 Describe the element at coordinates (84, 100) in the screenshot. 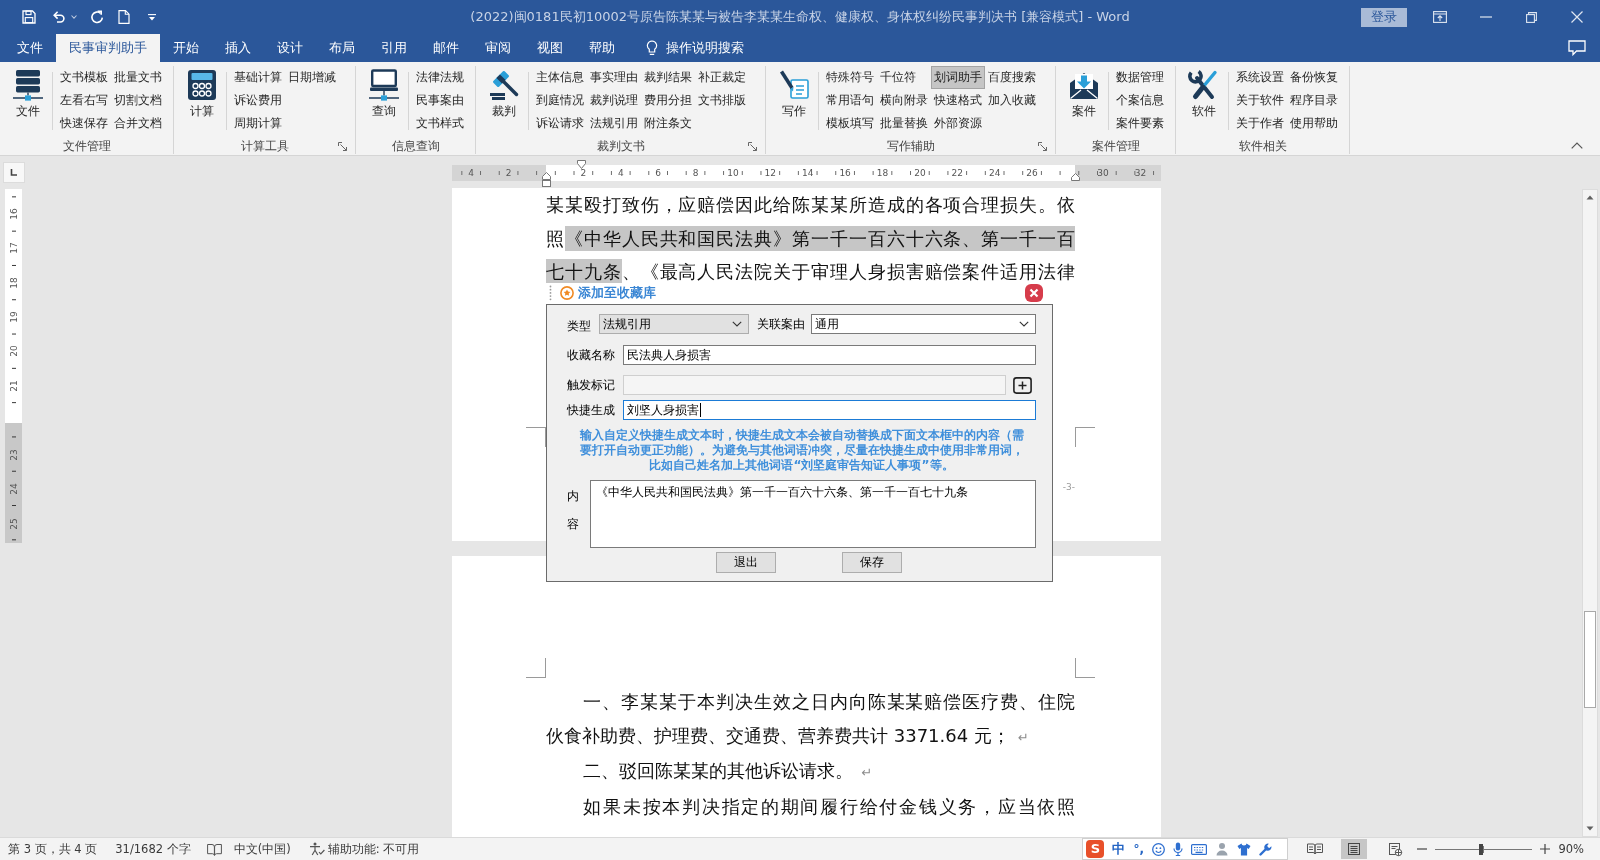

I see `ribbon-button: 左看右写` at that location.